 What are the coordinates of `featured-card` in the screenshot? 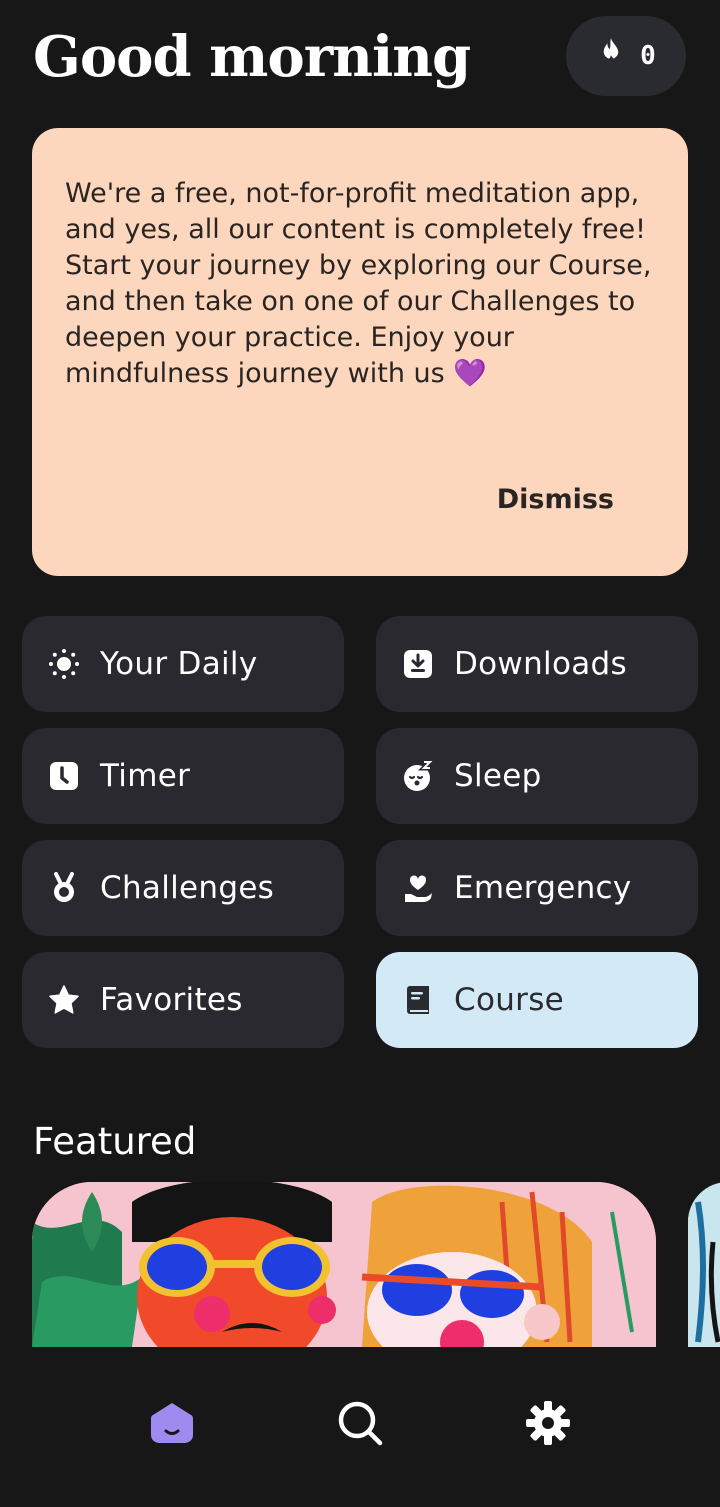 It's located at (344, 1264).